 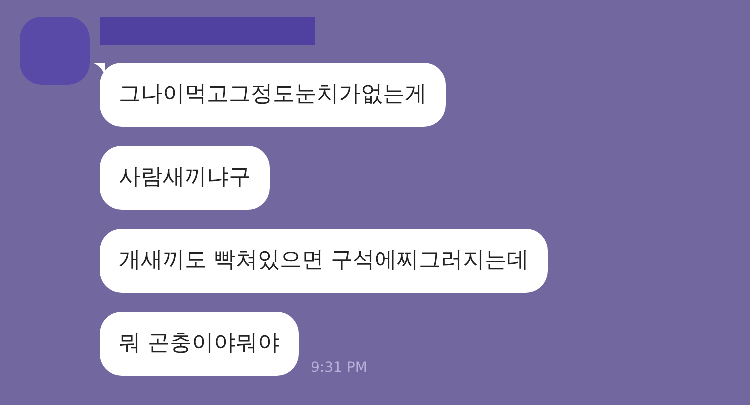 What do you see at coordinates (199, 344) in the screenshot?
I see `message-bubble: 뭐 곤충이야뭐야` at bounding box center [199, 344].